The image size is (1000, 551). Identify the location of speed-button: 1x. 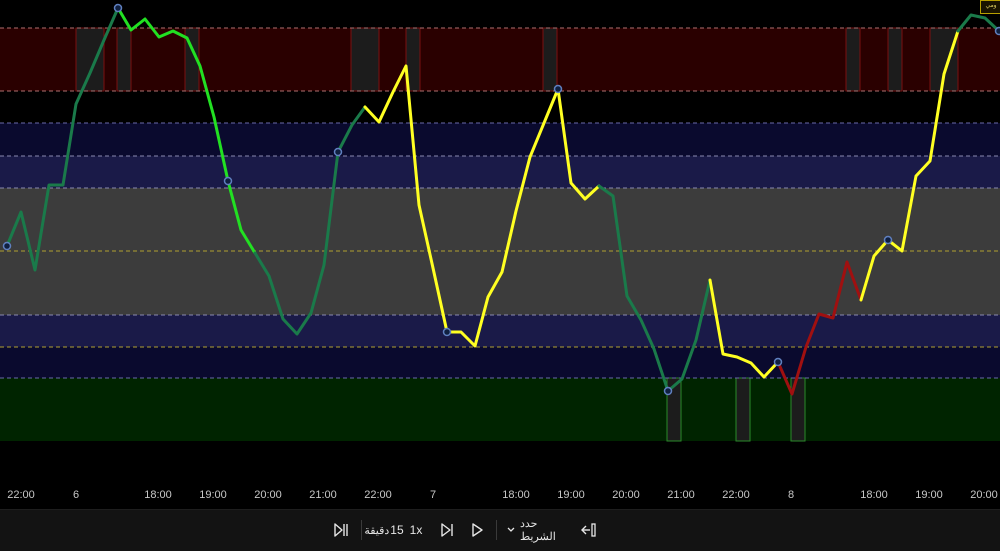
(416, 530).